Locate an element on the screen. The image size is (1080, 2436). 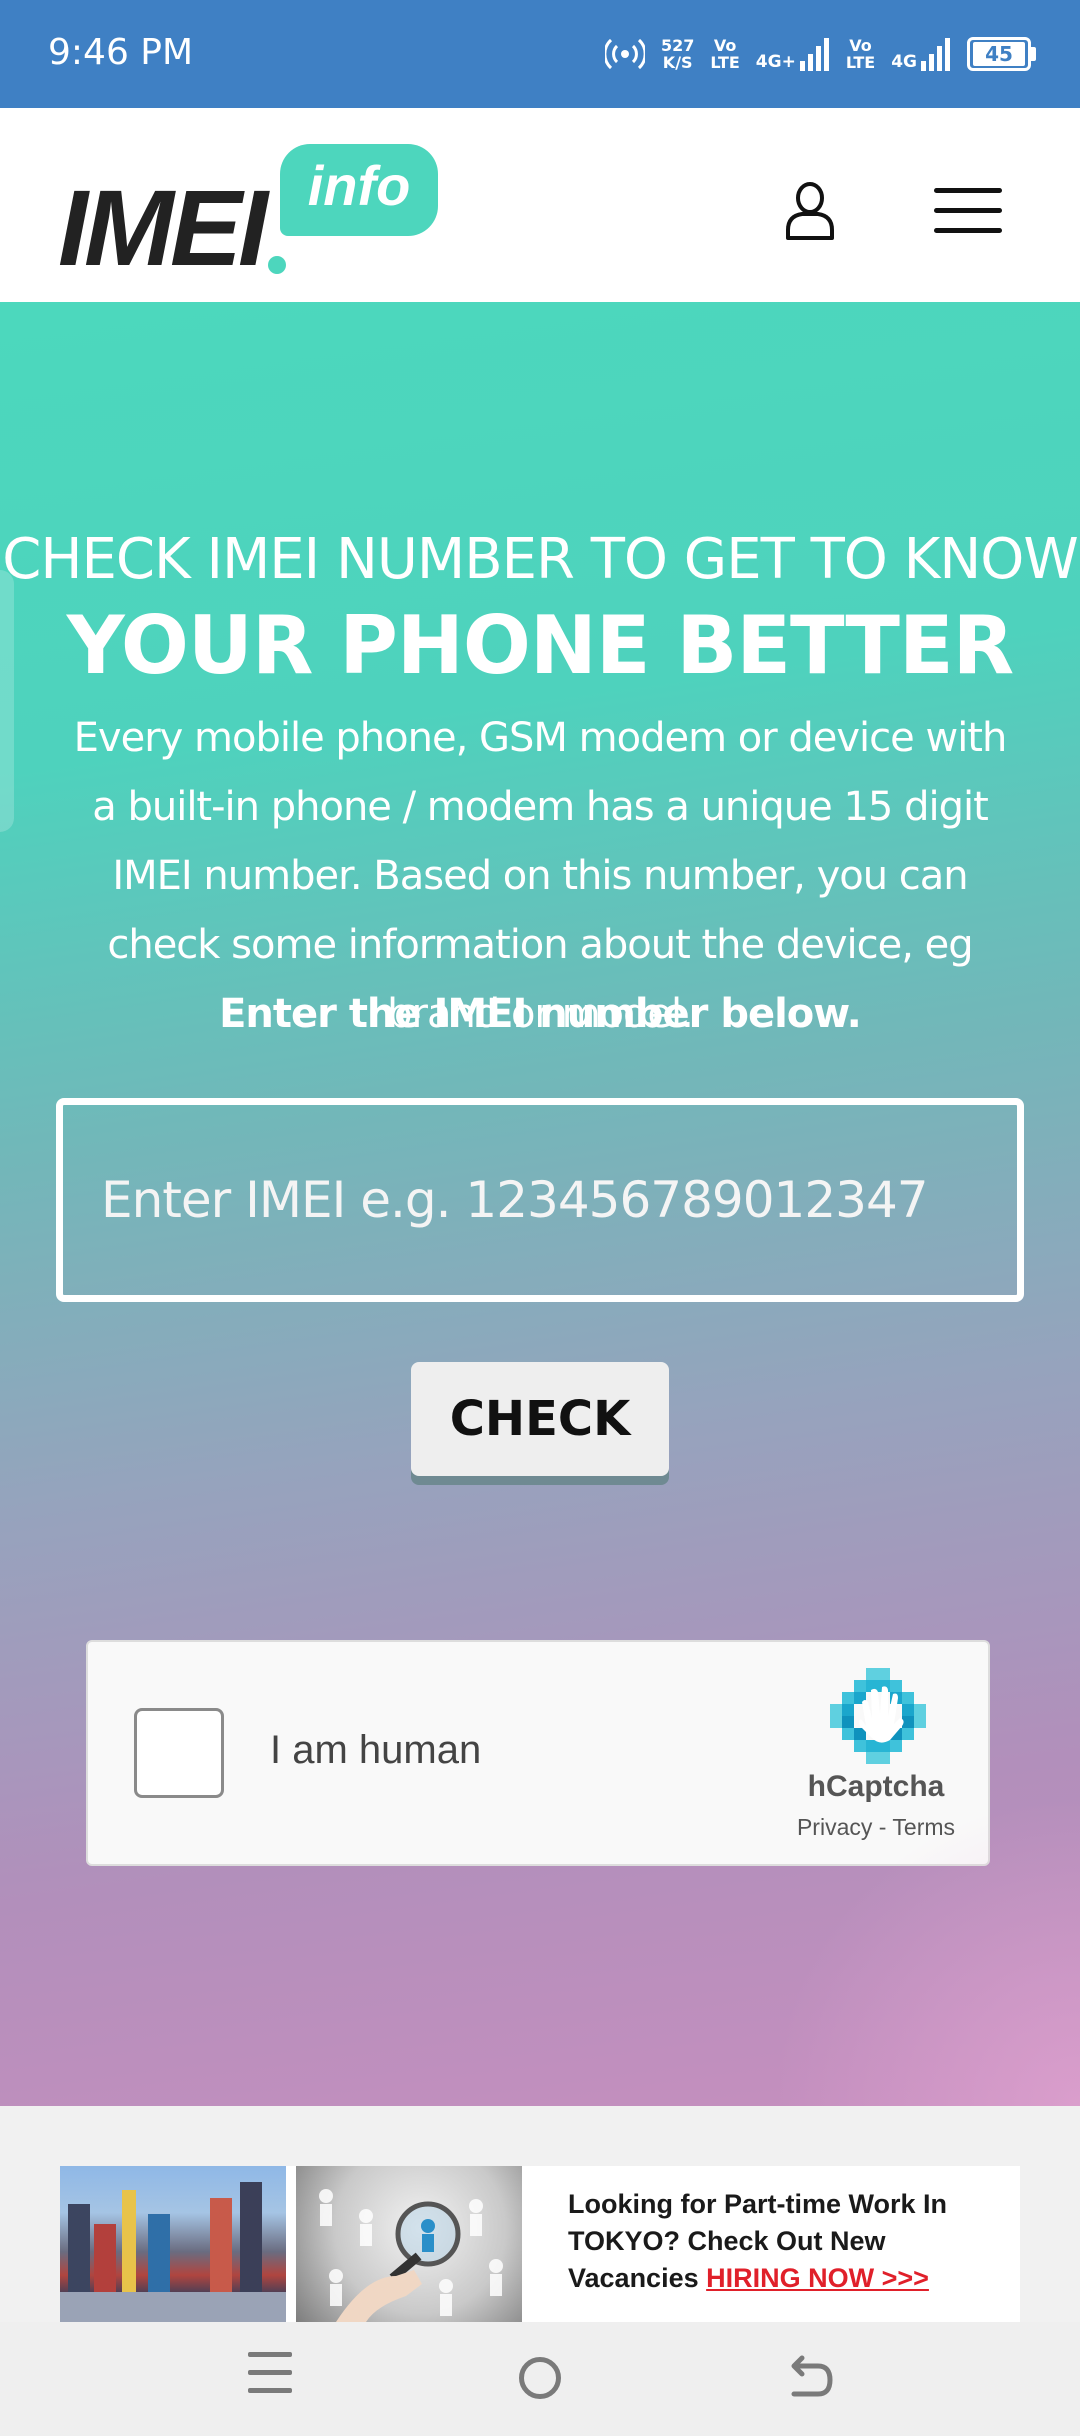
battery-tip is located at coordinates (1033, 54).